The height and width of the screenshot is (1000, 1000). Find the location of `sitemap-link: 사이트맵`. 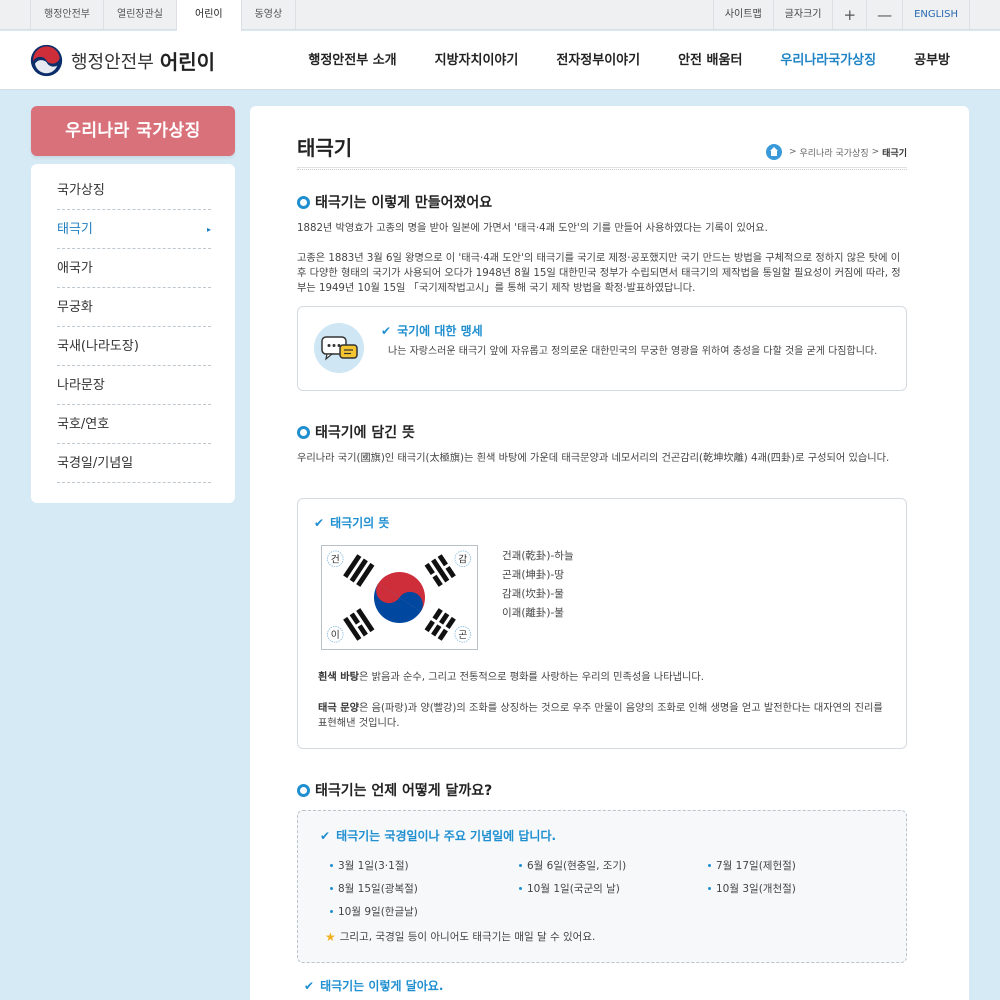

sitemap-link: 사이트맵 is located at coordinates (742, 15).